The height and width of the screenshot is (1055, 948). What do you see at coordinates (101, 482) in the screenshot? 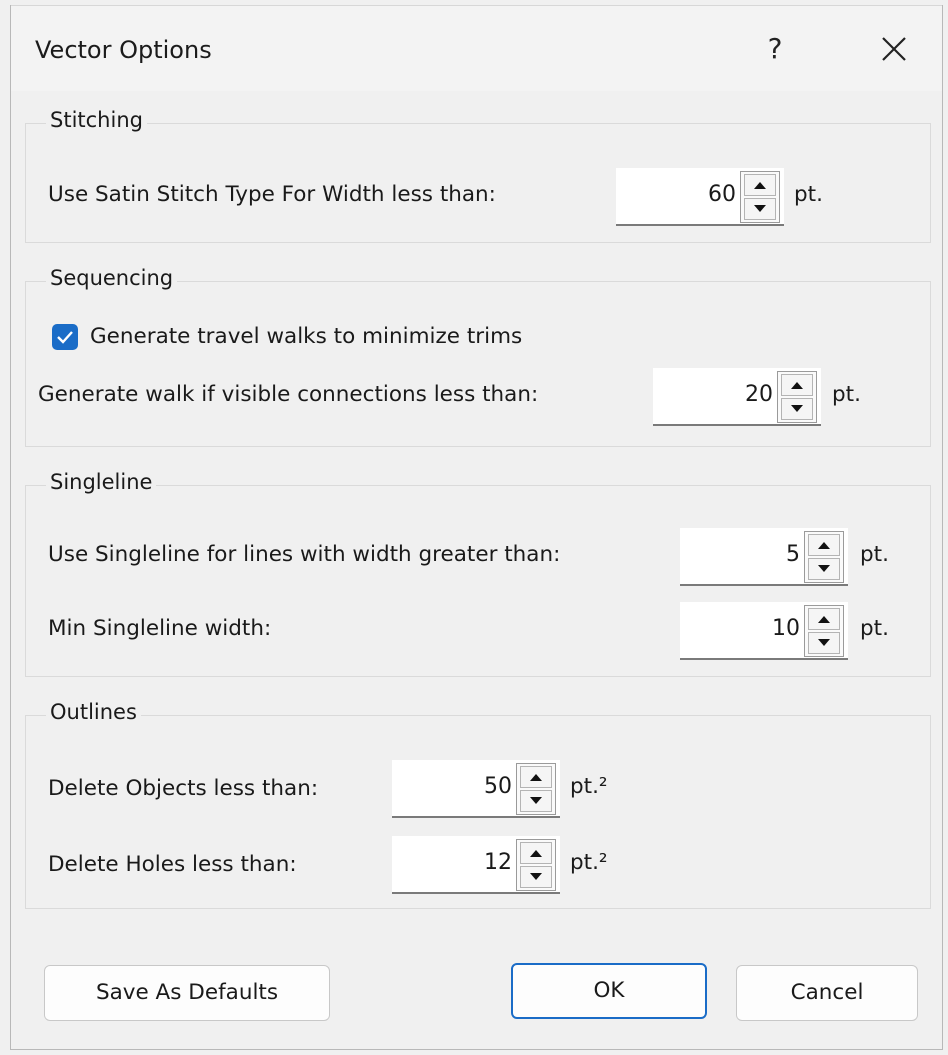
I see `singleline-legend: Singleline` at bounding box center [101, 482].